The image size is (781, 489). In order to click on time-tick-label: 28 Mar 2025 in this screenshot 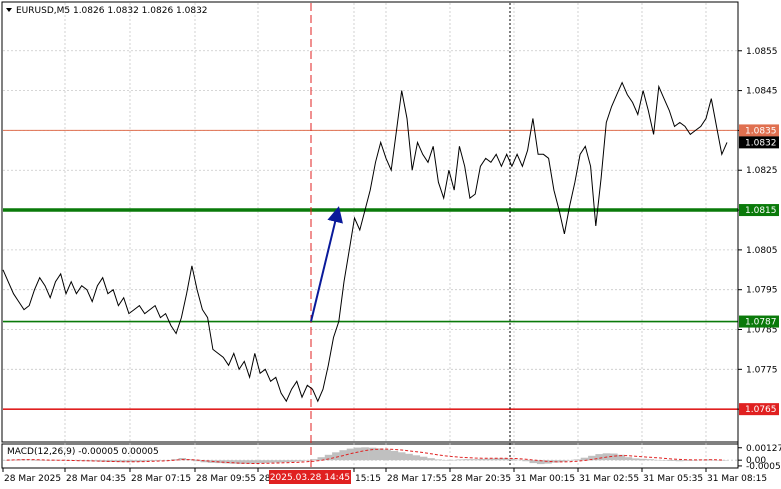, I will do `click(32, 479)`.